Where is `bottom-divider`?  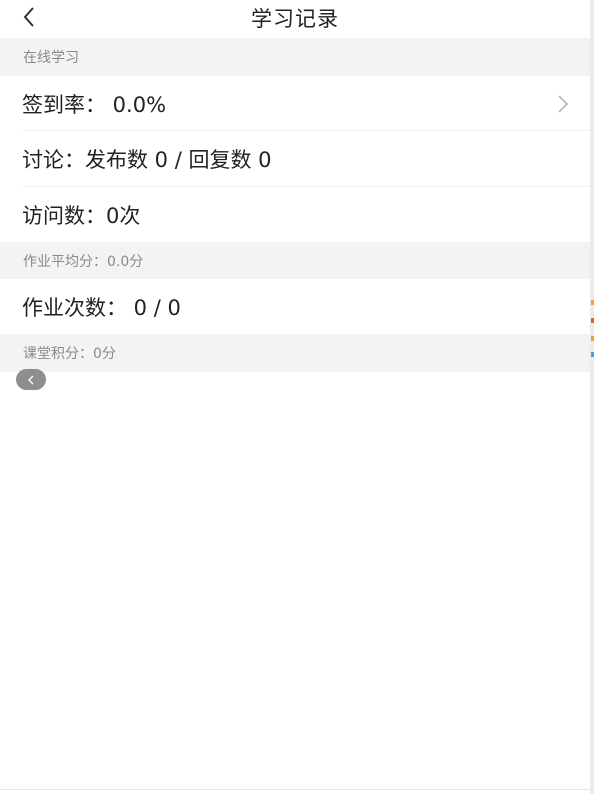
bottom-divider is located at coordinates (295, 789).